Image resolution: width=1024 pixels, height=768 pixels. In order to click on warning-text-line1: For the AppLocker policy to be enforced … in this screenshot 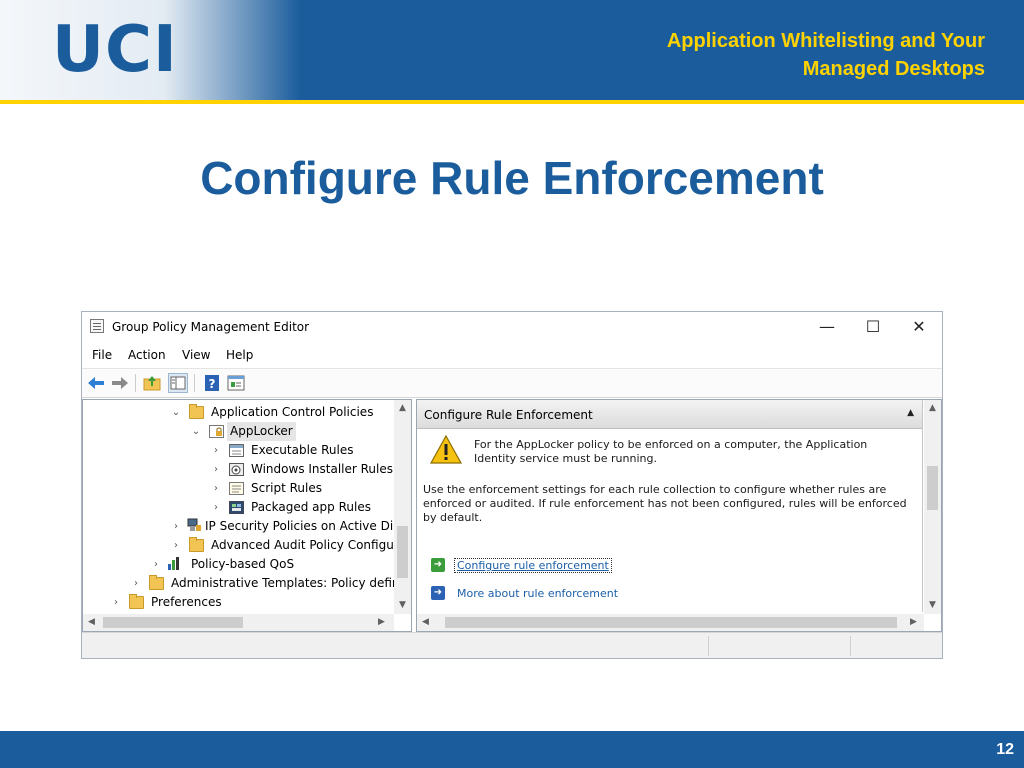, I will do `click(671, 444)`.